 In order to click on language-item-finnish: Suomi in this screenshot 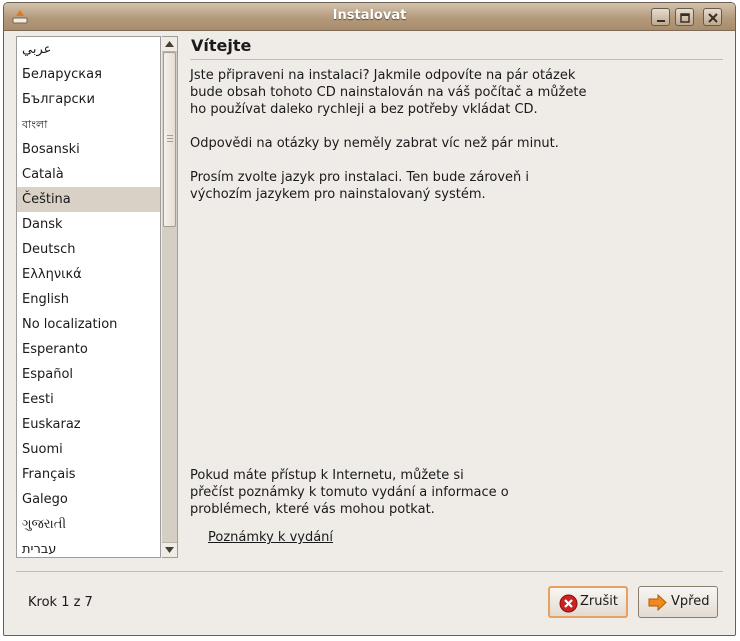, I will do `click(88, 449)`.